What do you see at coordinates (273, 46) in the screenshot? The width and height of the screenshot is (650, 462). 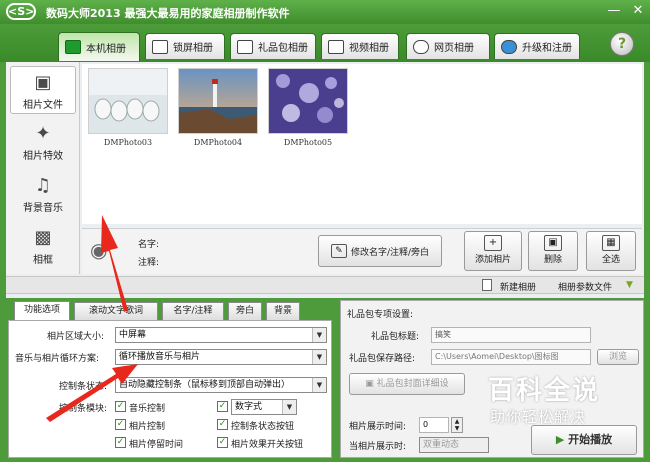 I see `tab-gift-album: 礼品包相册` at bounding box center [273, 46].